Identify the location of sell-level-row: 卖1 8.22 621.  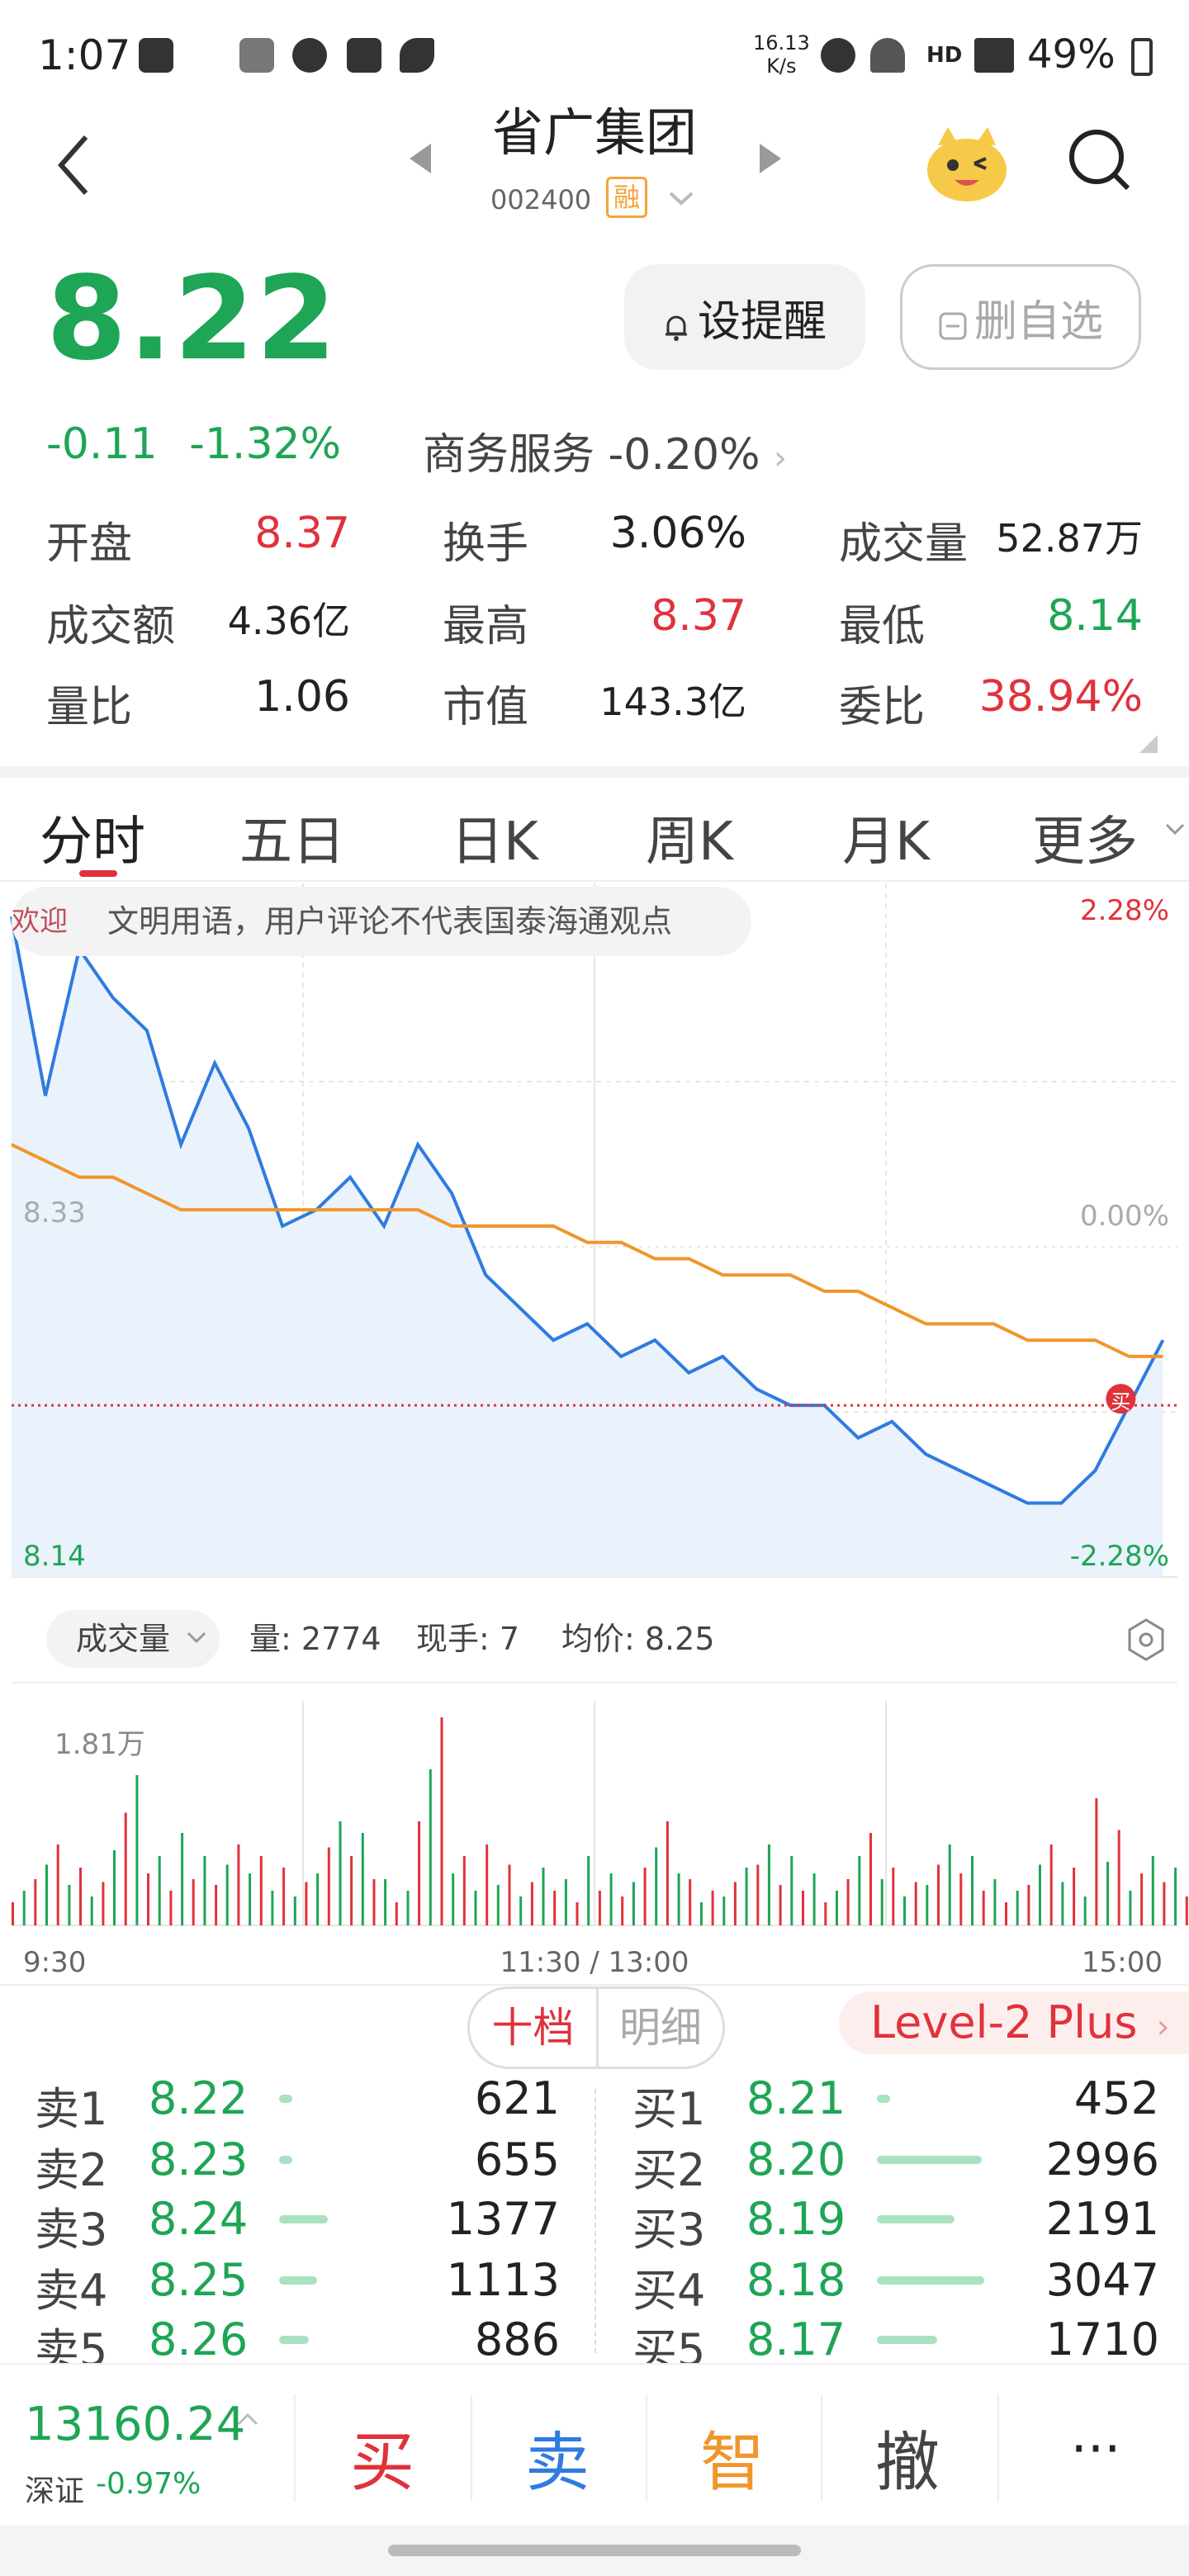
(315, 2103).